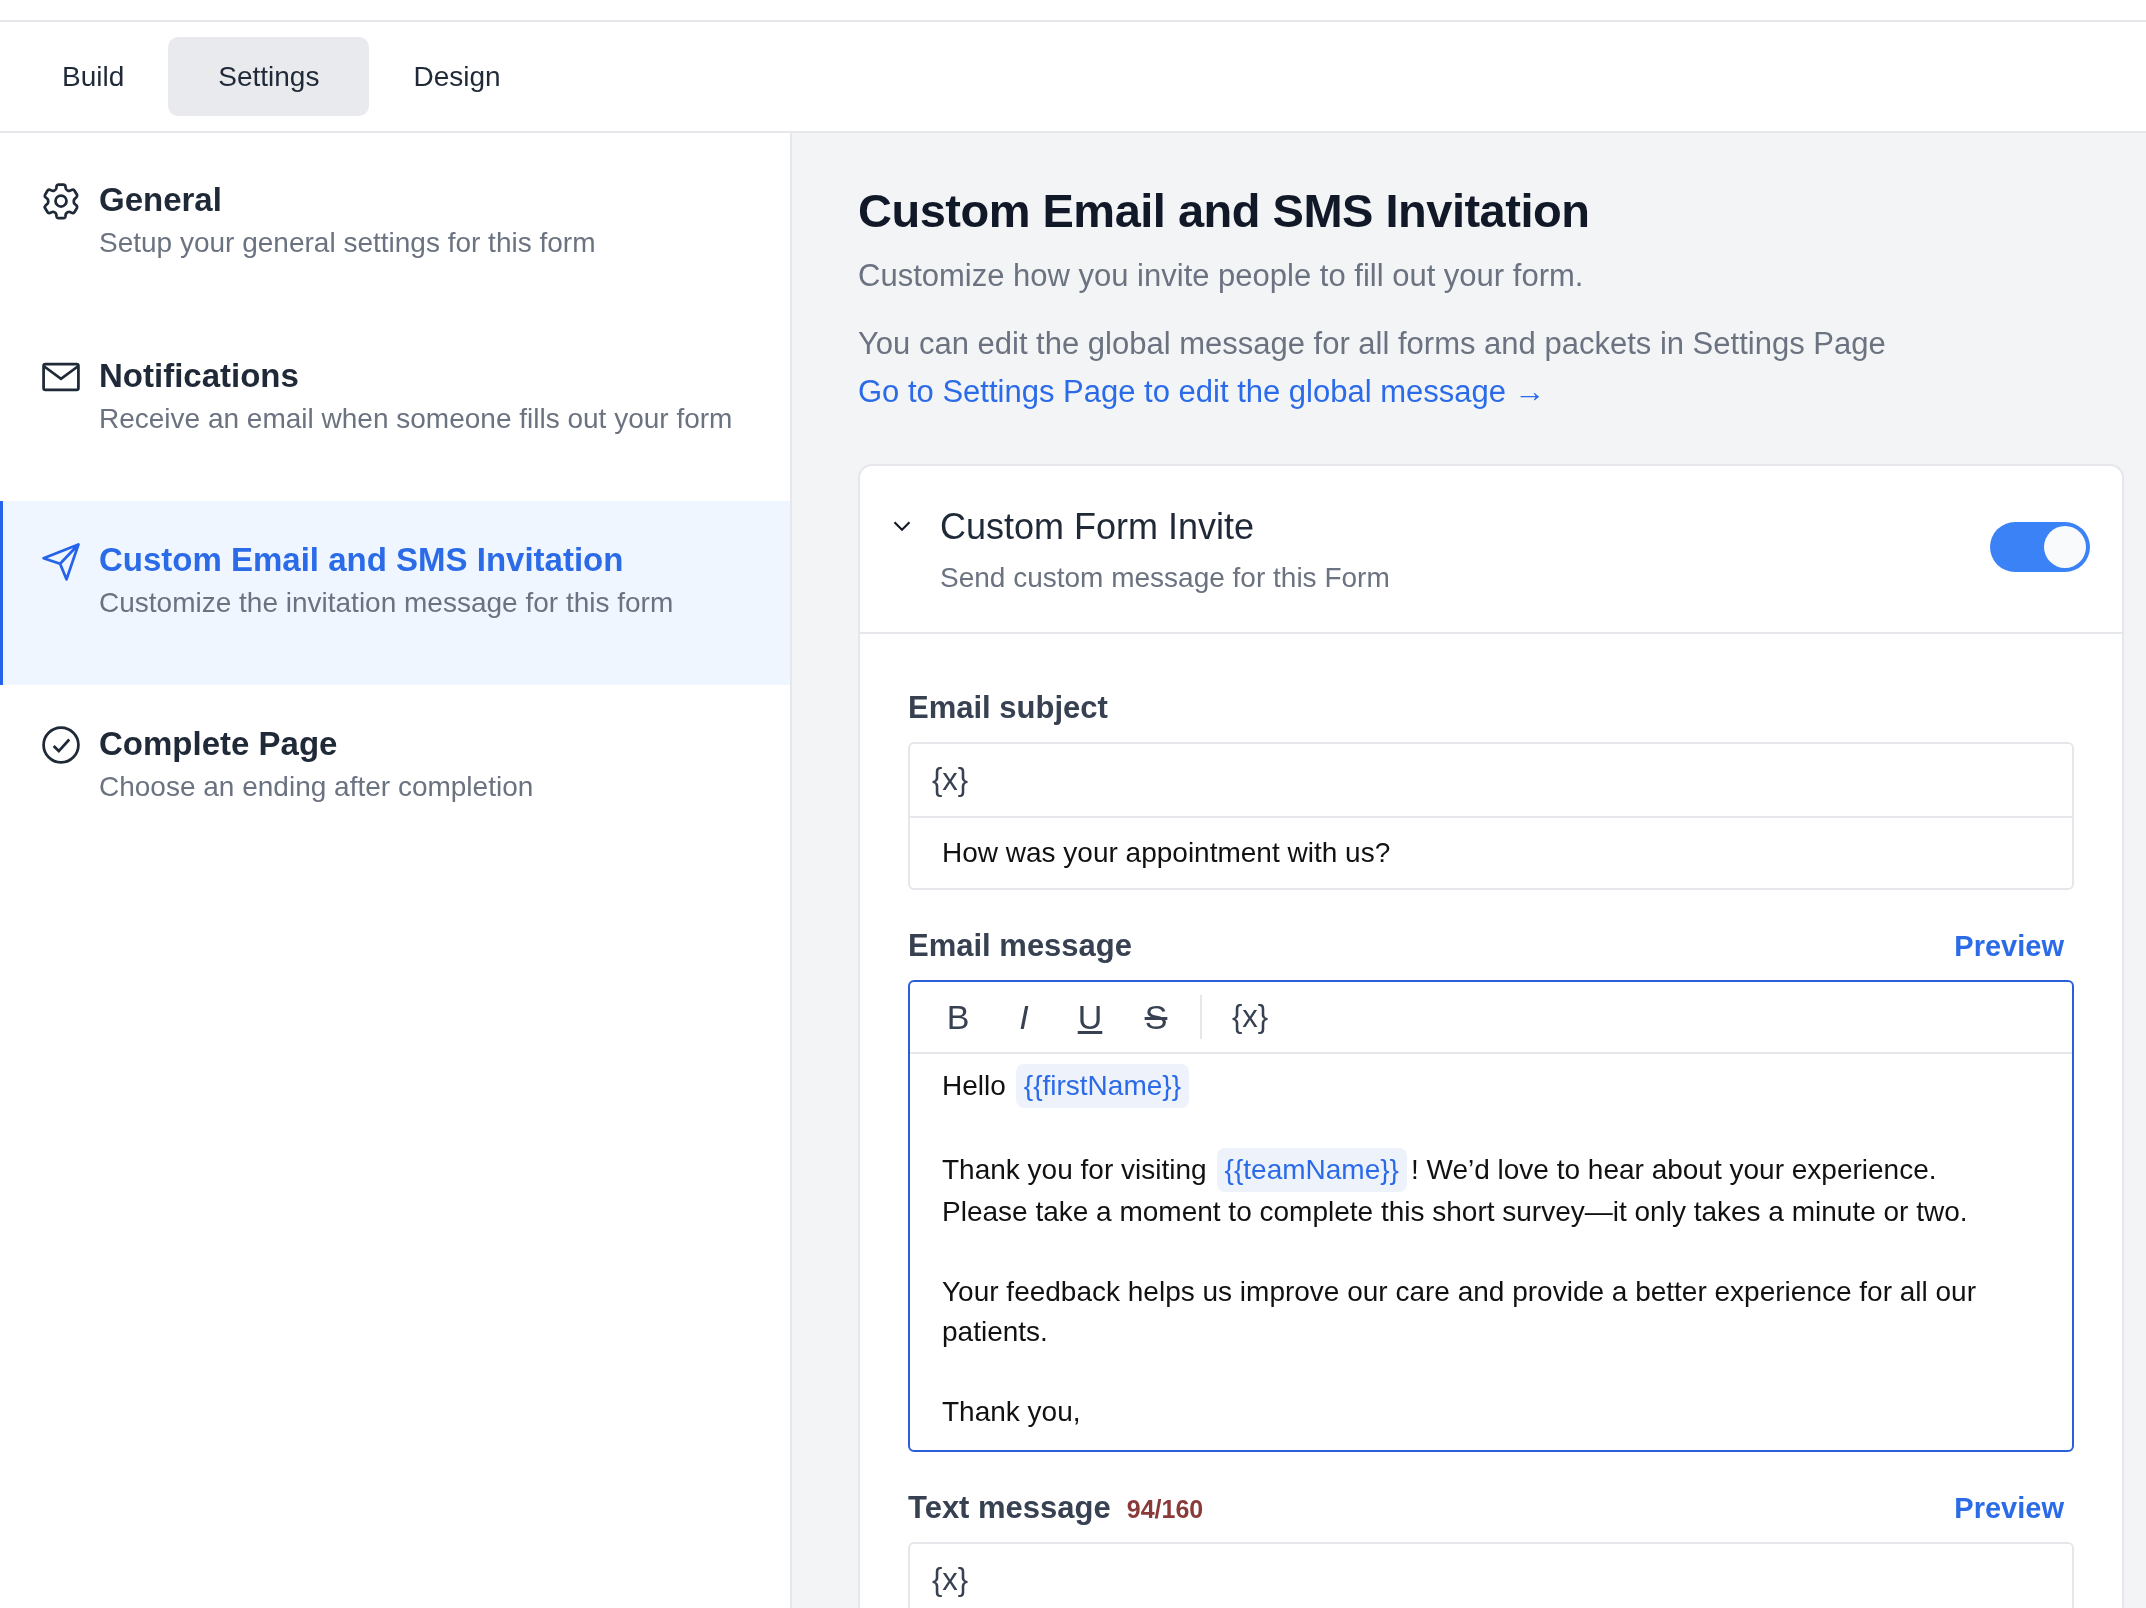 The height and width of the screenshot is (1608, 2146). What do you see at coordinates (1491, 392) in the screenshot?
I see `settings-page-link: Go to Settings Page to edit the global message →` at bounding box center [1491, 392].